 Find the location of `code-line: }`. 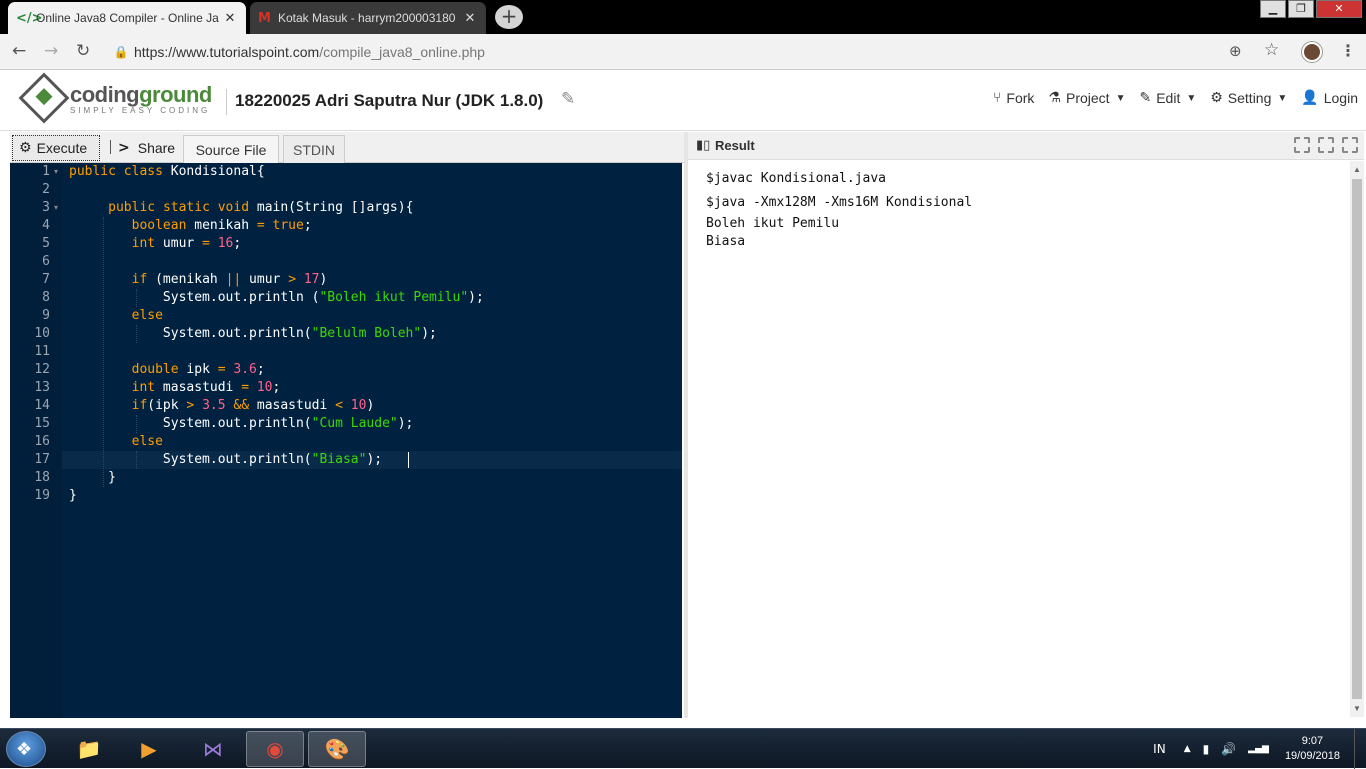

code-line: } is located at coordinates (73, 495).